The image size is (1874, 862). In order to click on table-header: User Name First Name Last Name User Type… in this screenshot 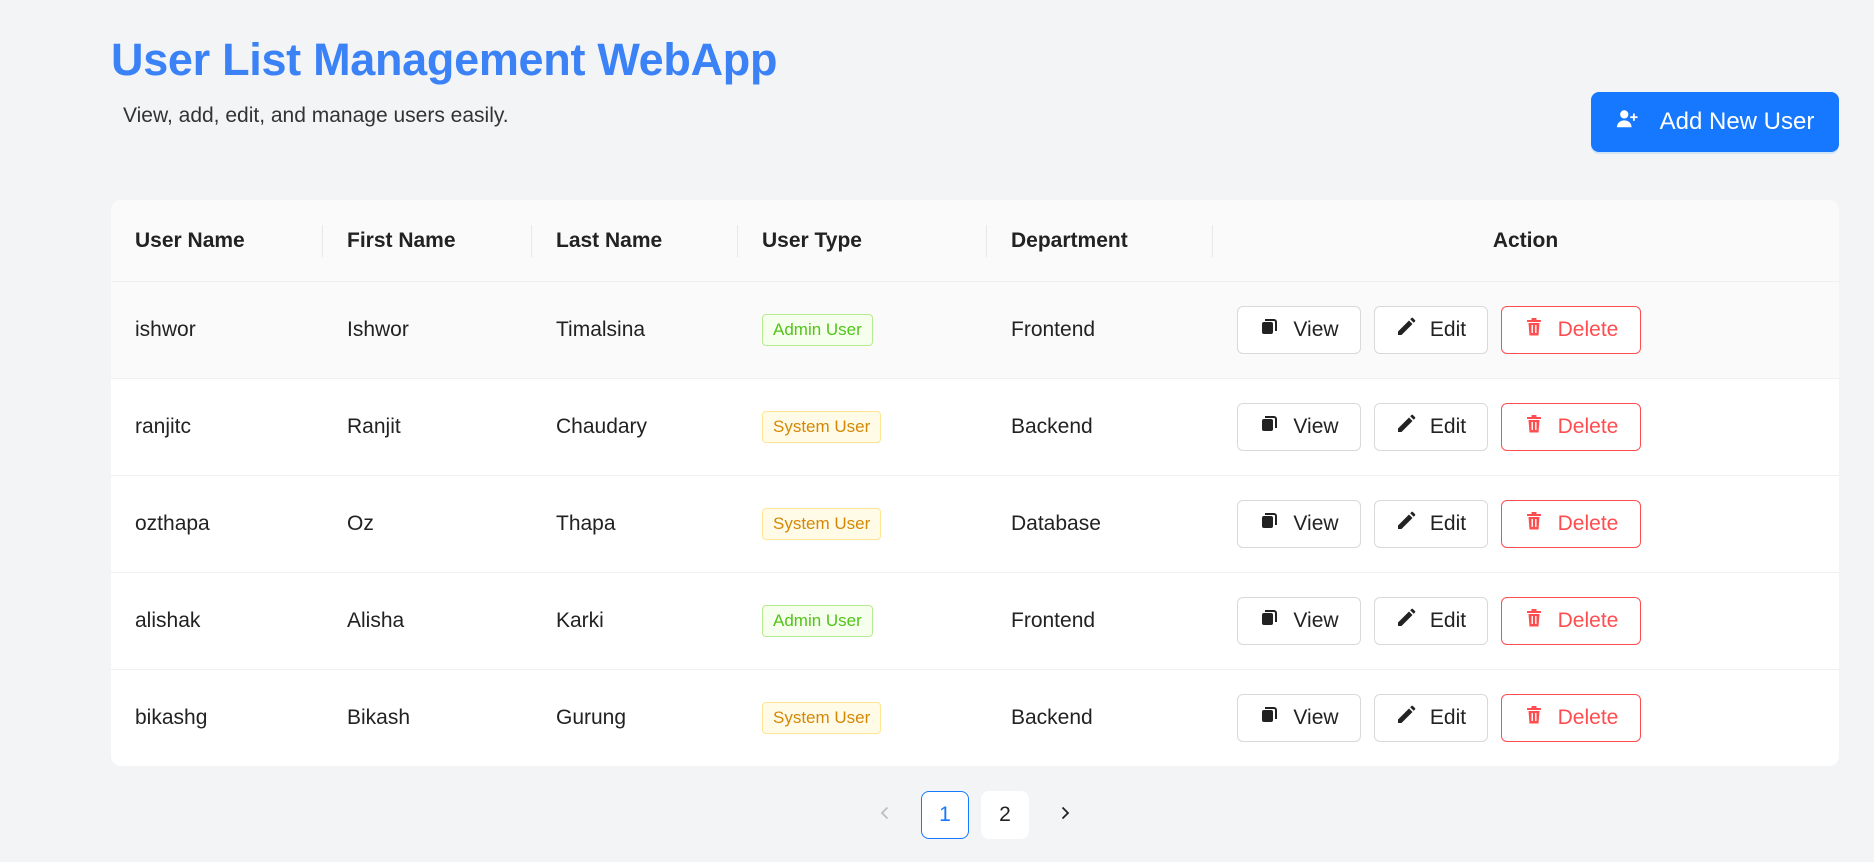, I will do `click(975, 241)`.